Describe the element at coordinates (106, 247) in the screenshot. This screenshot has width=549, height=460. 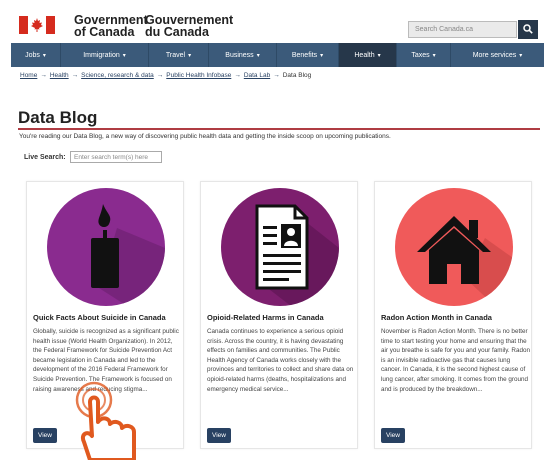
I see `candle-icon` at that location.